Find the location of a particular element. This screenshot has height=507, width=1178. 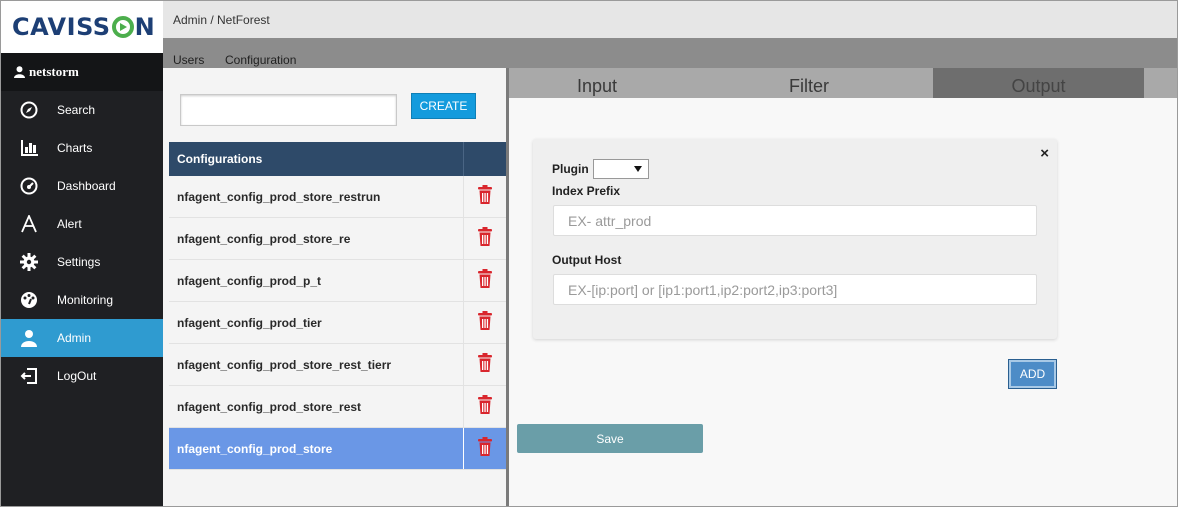

table-row: nfagent_config_prod_p_t is located at coordinates (337, 281).